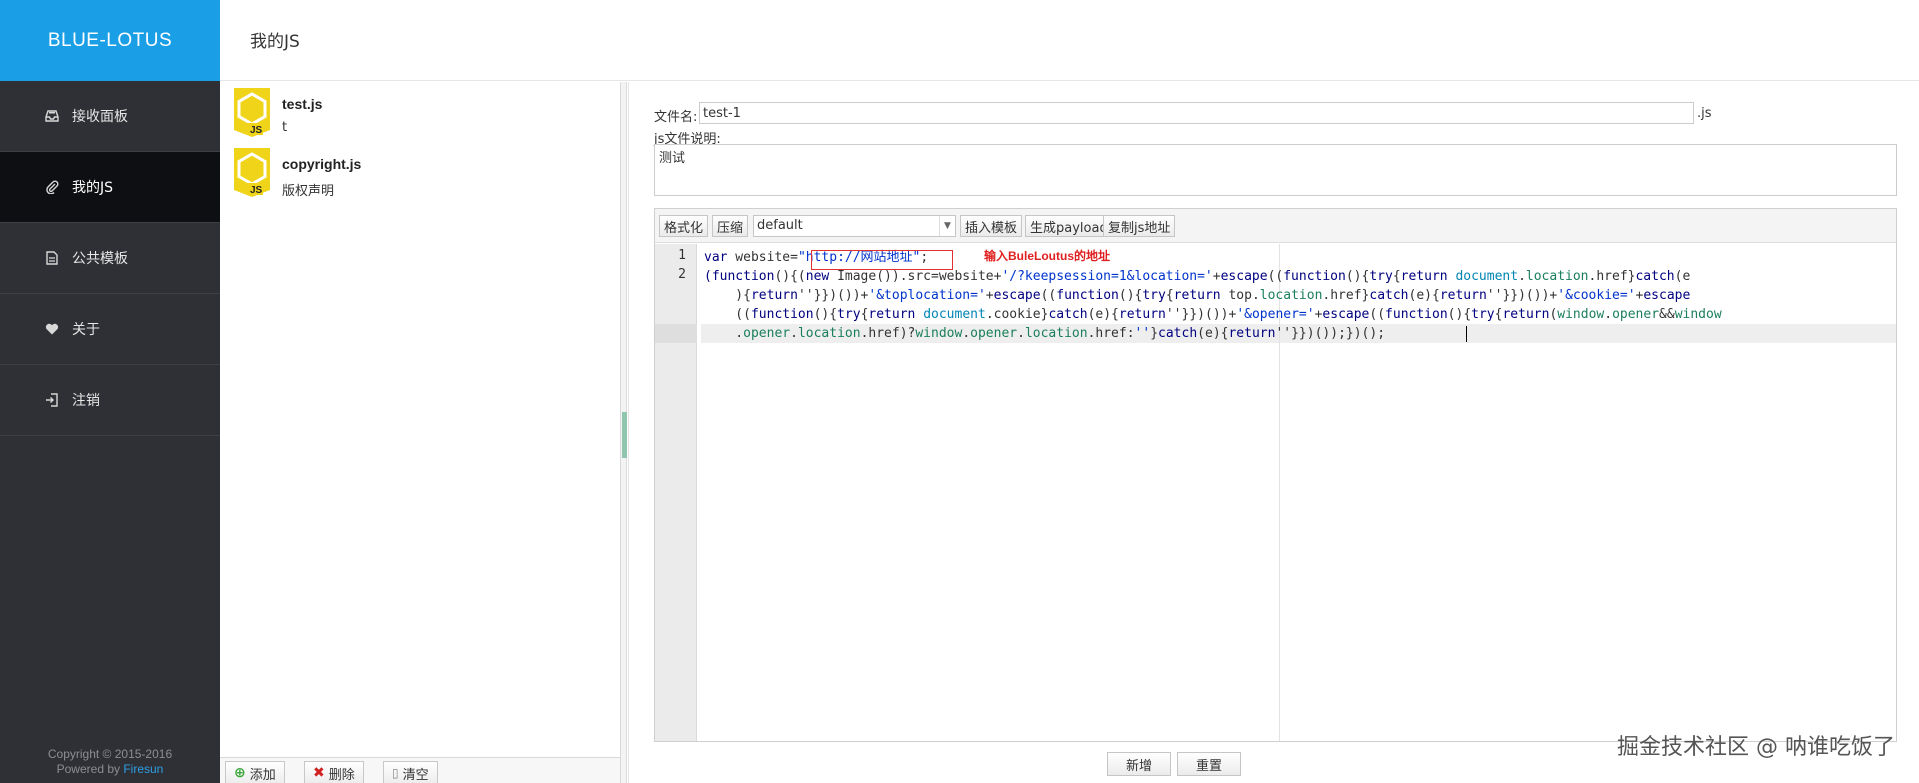 This screenshot has width=1919, height=783. I want to click on powered-link: Firesun, so click(143, 769).